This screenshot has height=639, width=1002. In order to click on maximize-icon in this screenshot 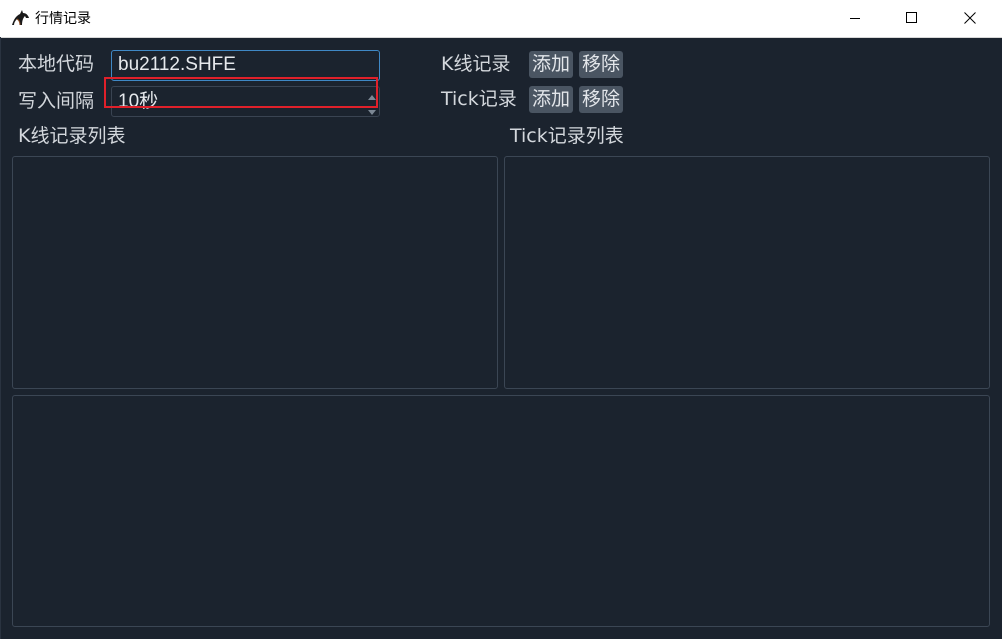, I will do `click(912, 18)`.